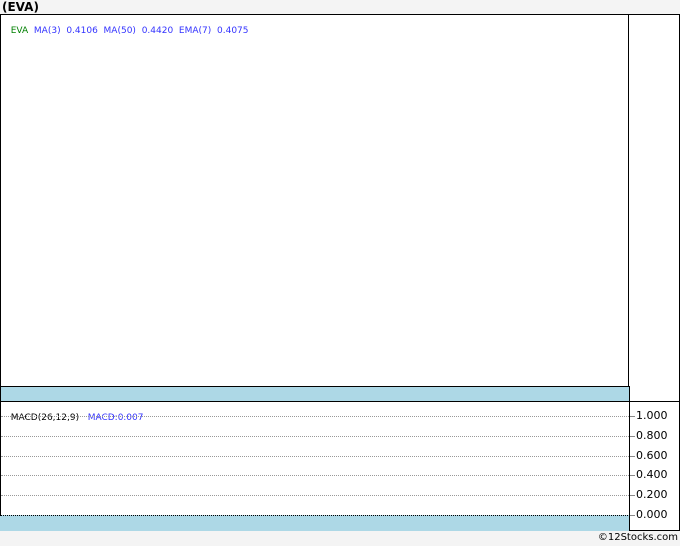 The image size is (680, 546). I want to click on legend-symbol: EVA, so click(19, 31).